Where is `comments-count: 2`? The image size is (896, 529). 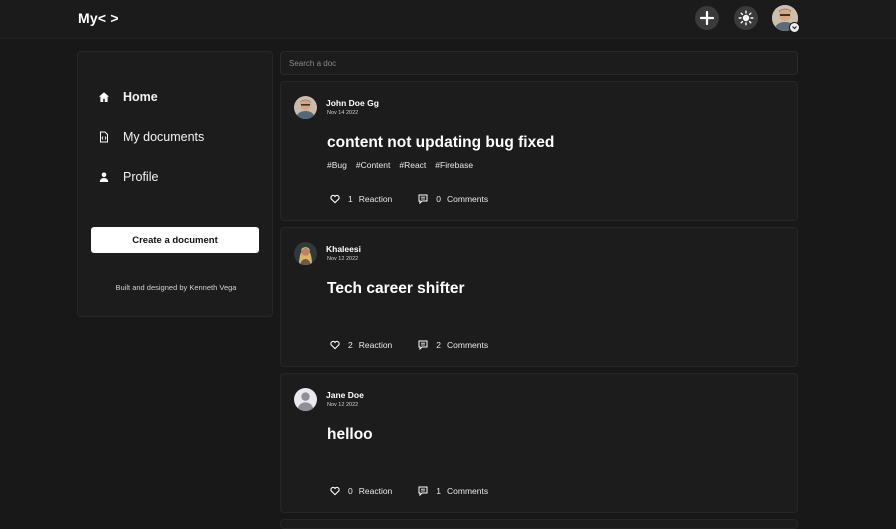 comments-count: 2 is located at coordinates (439, 344).